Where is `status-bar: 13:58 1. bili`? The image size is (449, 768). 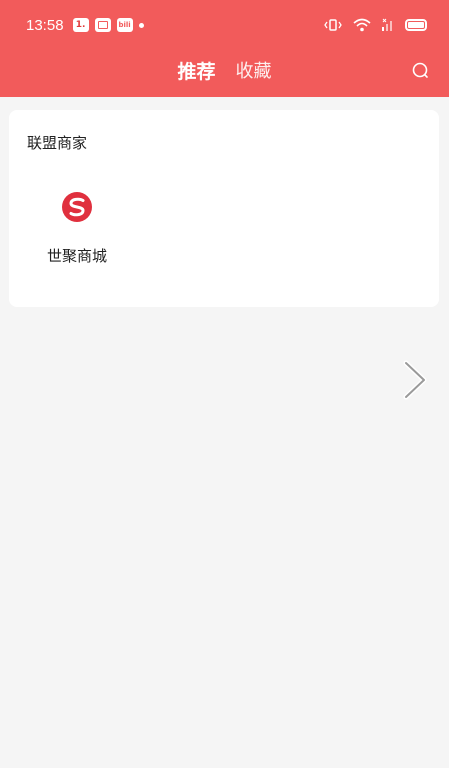
status-bar: 13:58 1. bili is located at coordinates (224, 25).